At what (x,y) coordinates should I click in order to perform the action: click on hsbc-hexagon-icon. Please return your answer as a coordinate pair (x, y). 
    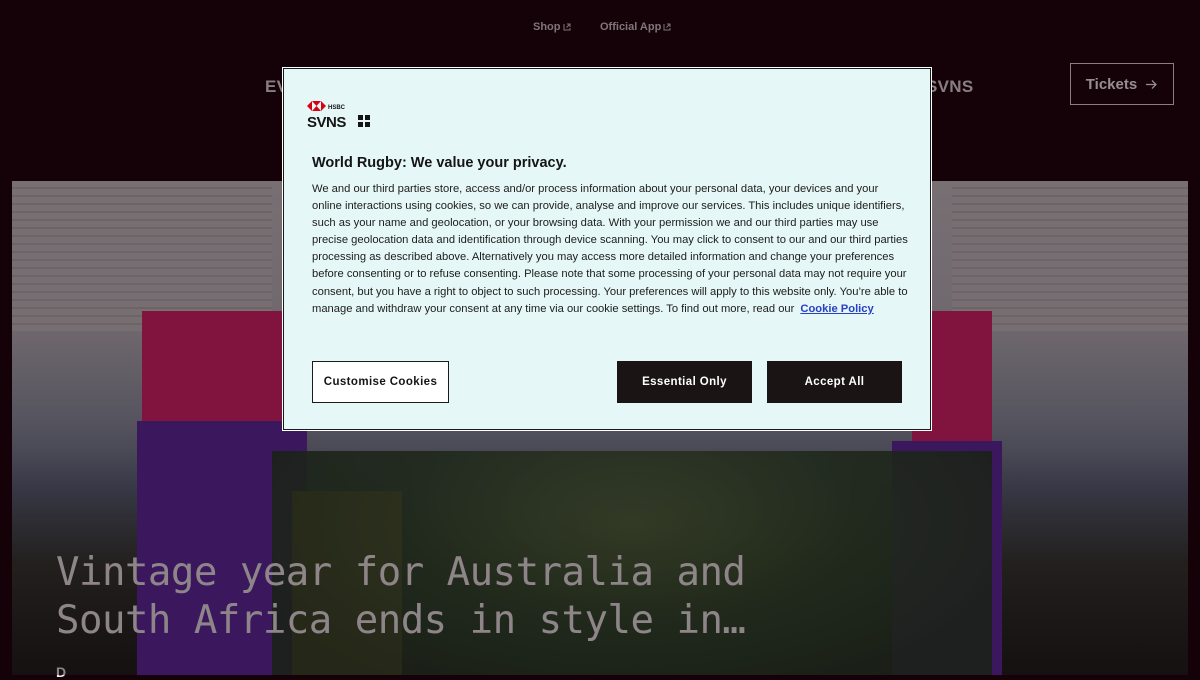
    Looking at the image, I should click on (316, 106).